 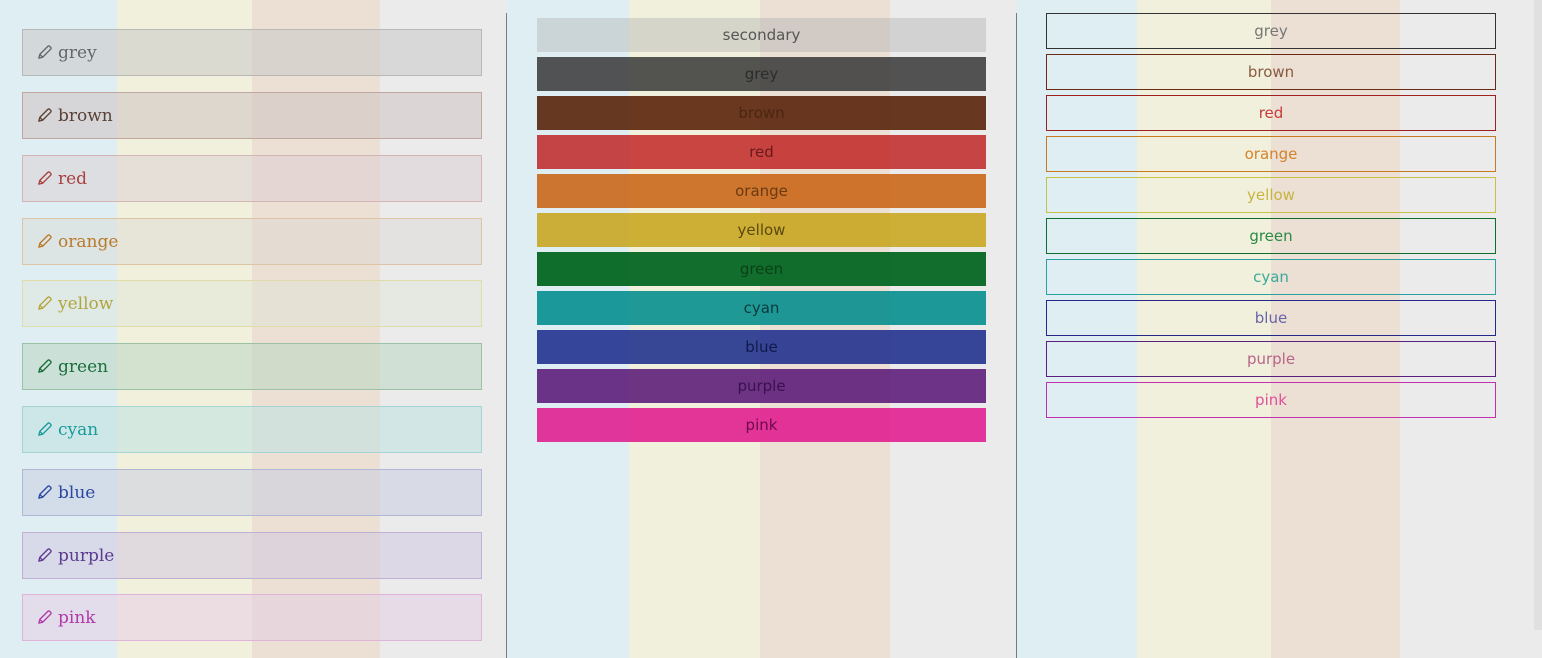 I want to click on outline-box-grey: grey, so click(x=1271, y=31).